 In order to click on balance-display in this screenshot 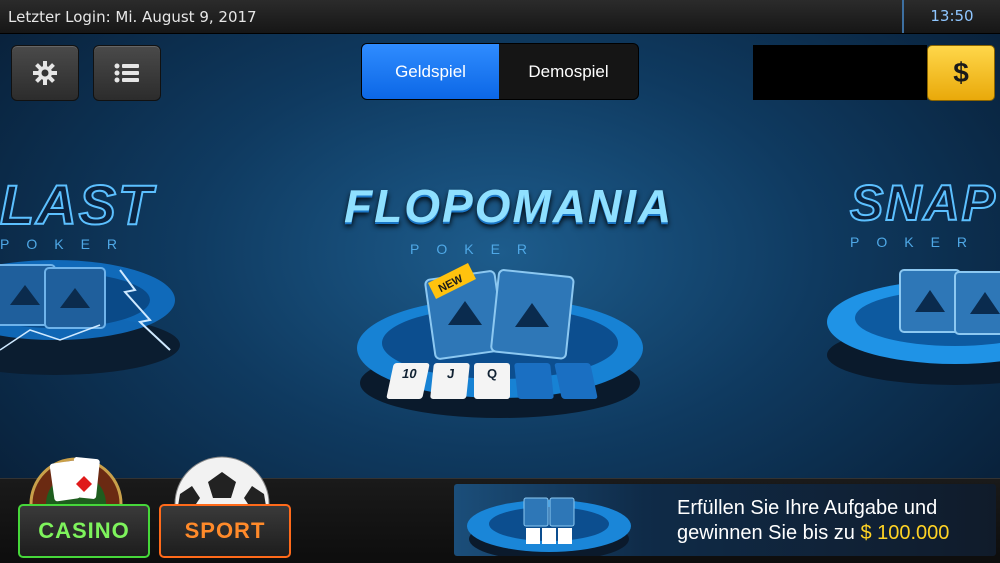, I will do `click(840, 72)`.